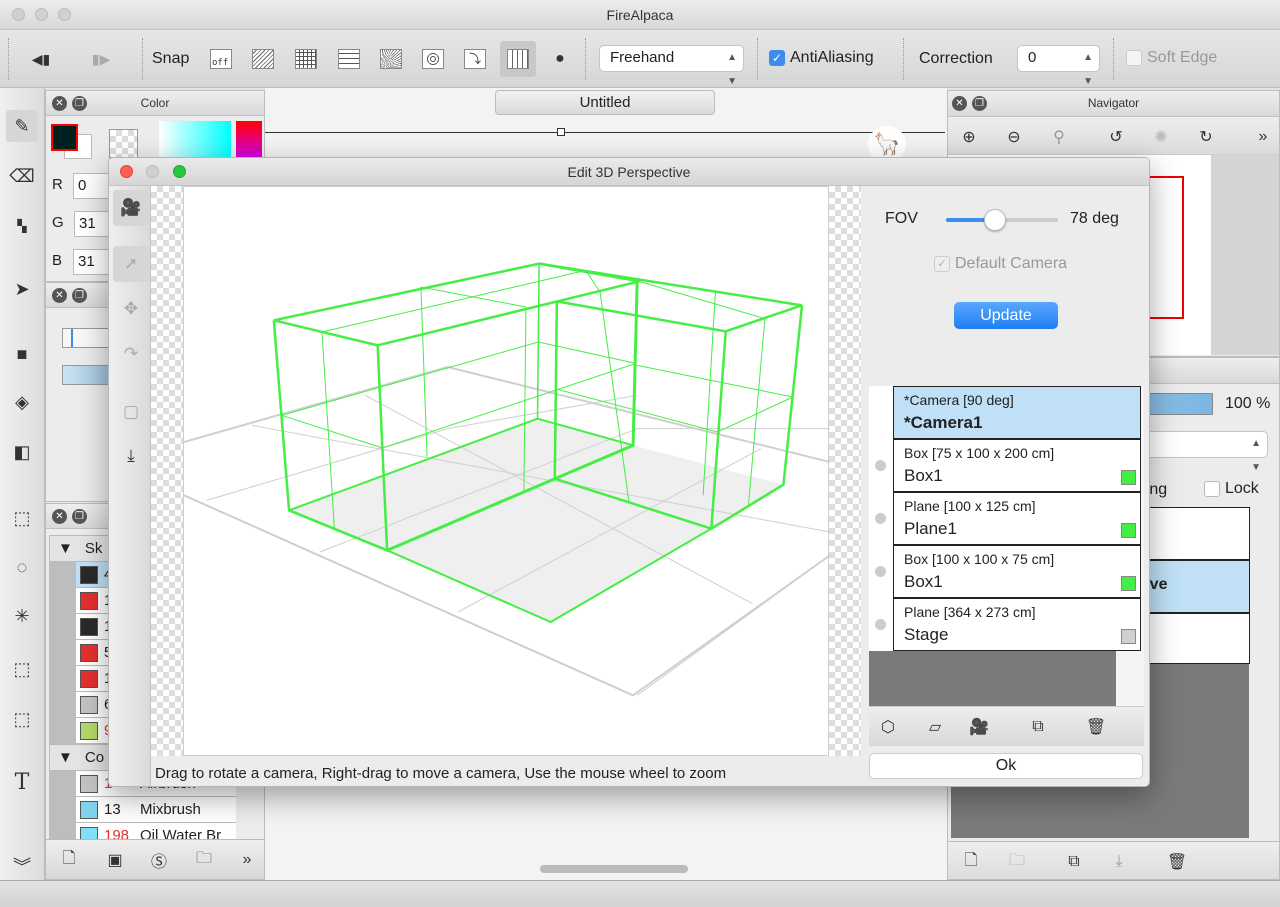 This screenshot has width=1280, height=907. What do you see at coordinates (93, 186) in the screenshot?
I see `red-field: 0` at bounding box center [93, 186].